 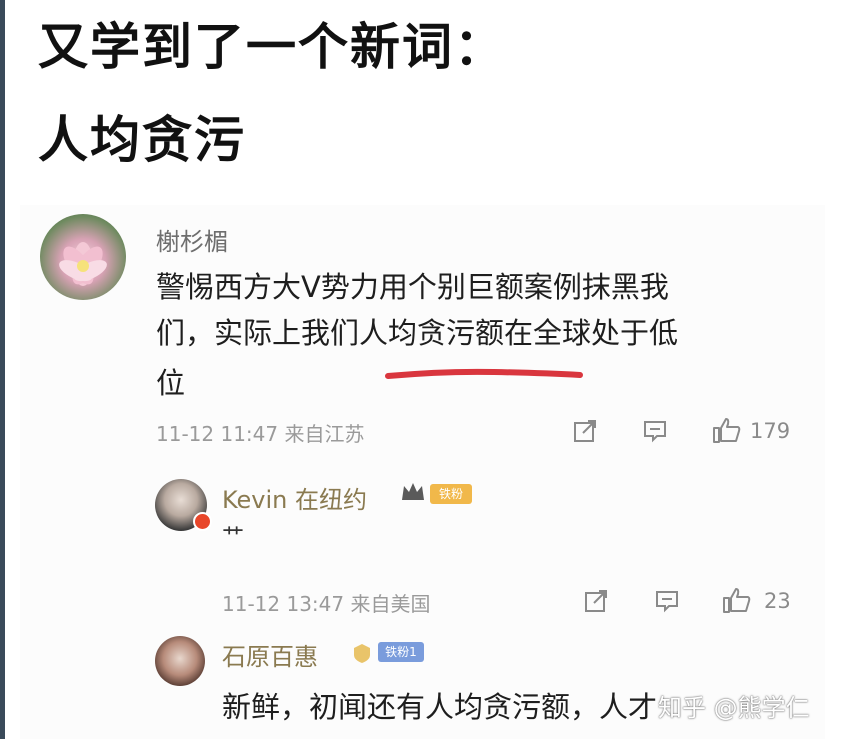 I want to click on main-comment-meta: 11-12 11:47 来自江苏, so click(x=260, y=434).